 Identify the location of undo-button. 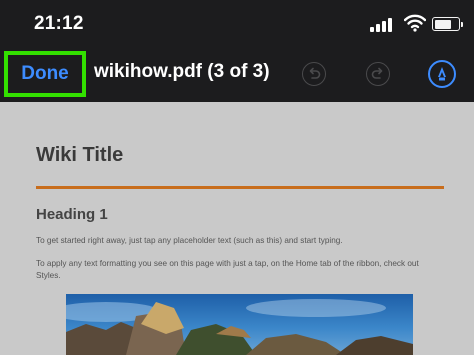
(314, 74).